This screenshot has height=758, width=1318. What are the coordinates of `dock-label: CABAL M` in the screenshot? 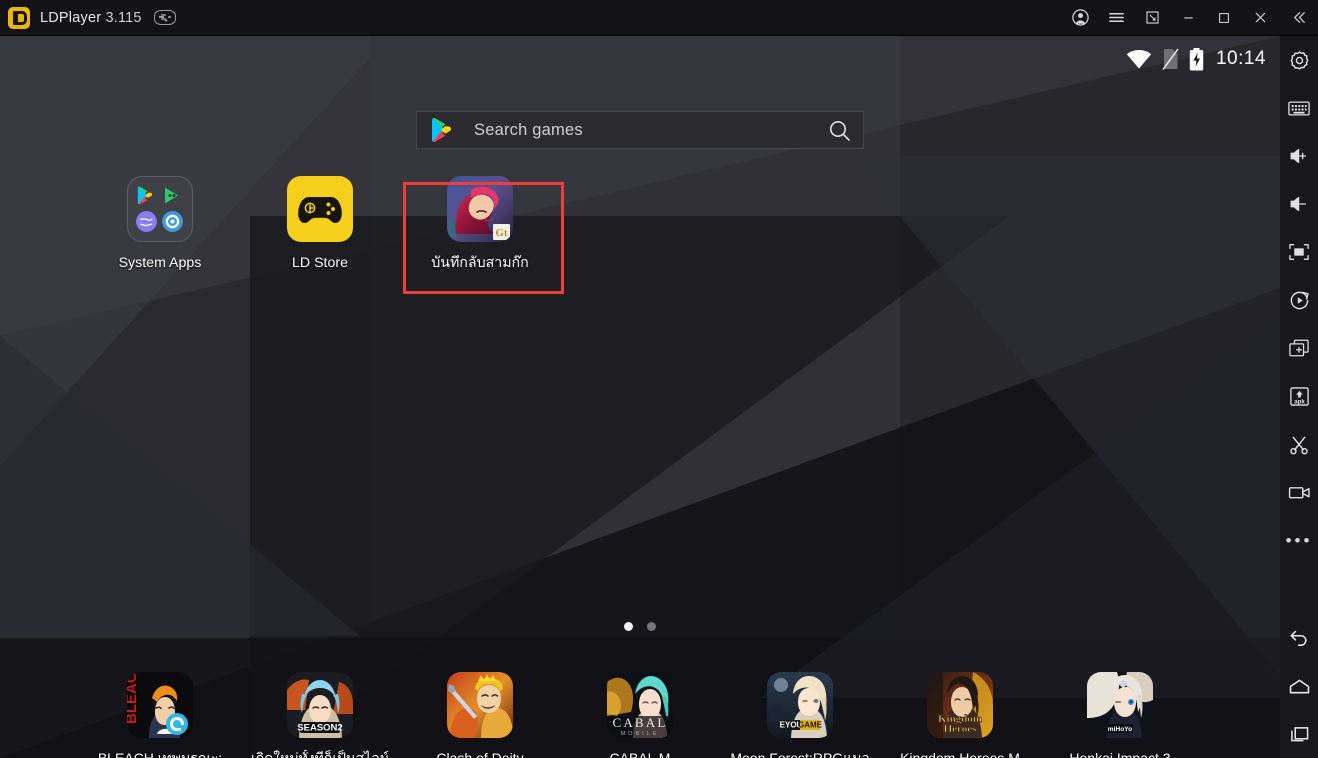 It's located at (640, 754).